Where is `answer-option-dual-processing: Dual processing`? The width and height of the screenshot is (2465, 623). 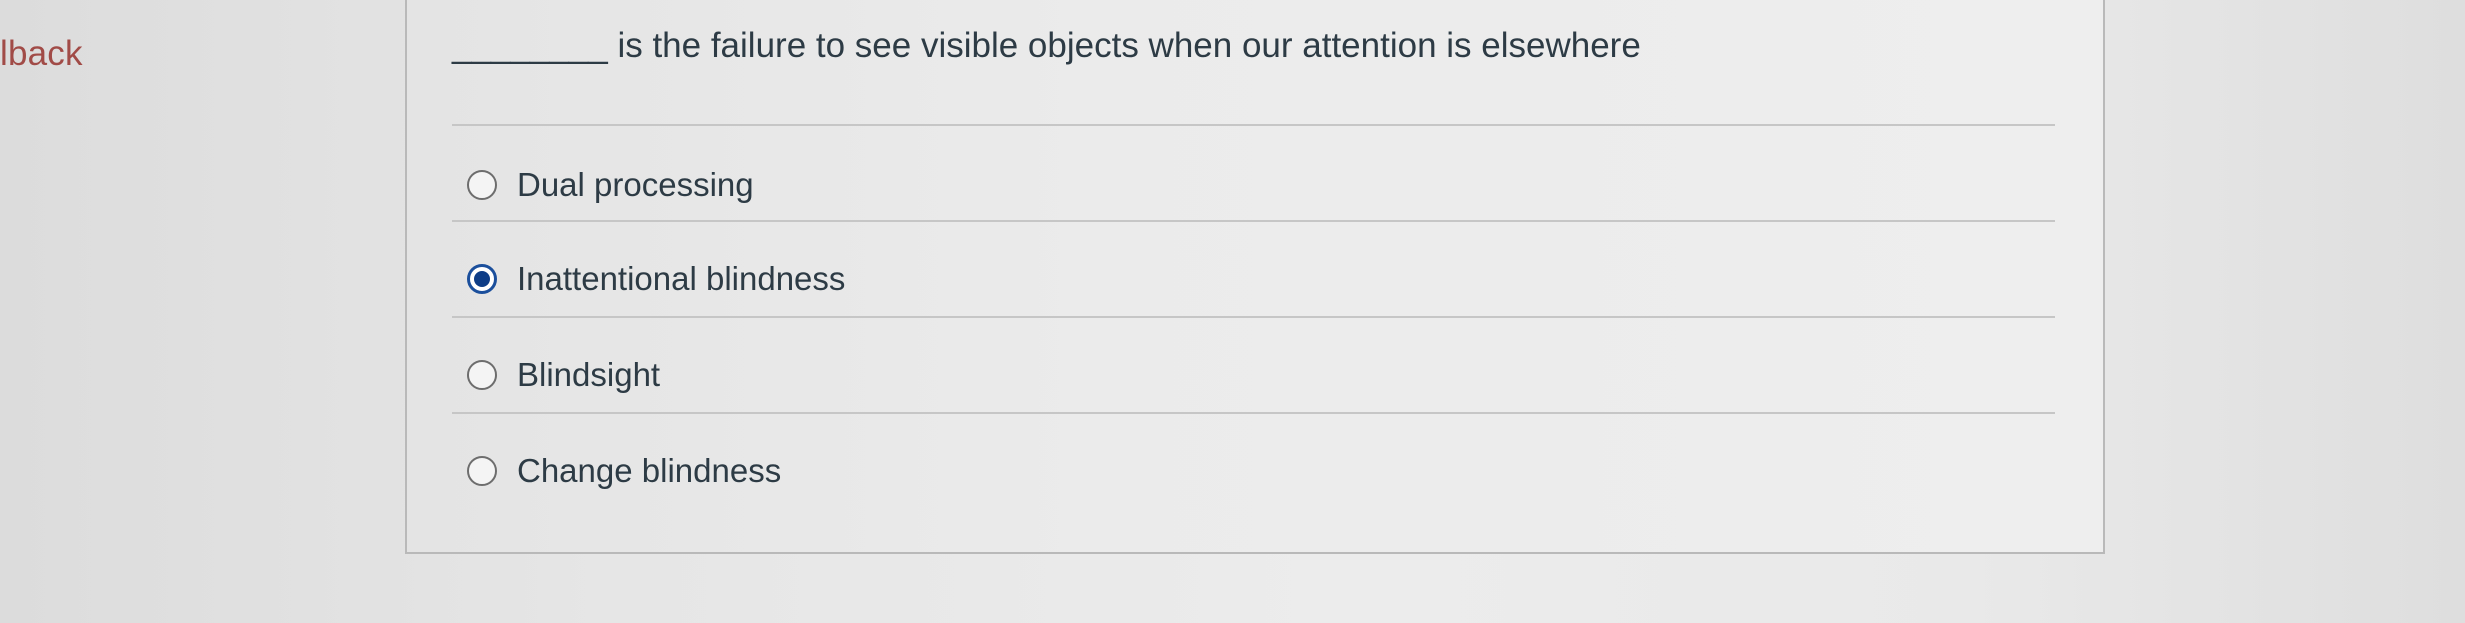 answer-option-dual-processing: Dual processing is located at coordinates (610, 185).